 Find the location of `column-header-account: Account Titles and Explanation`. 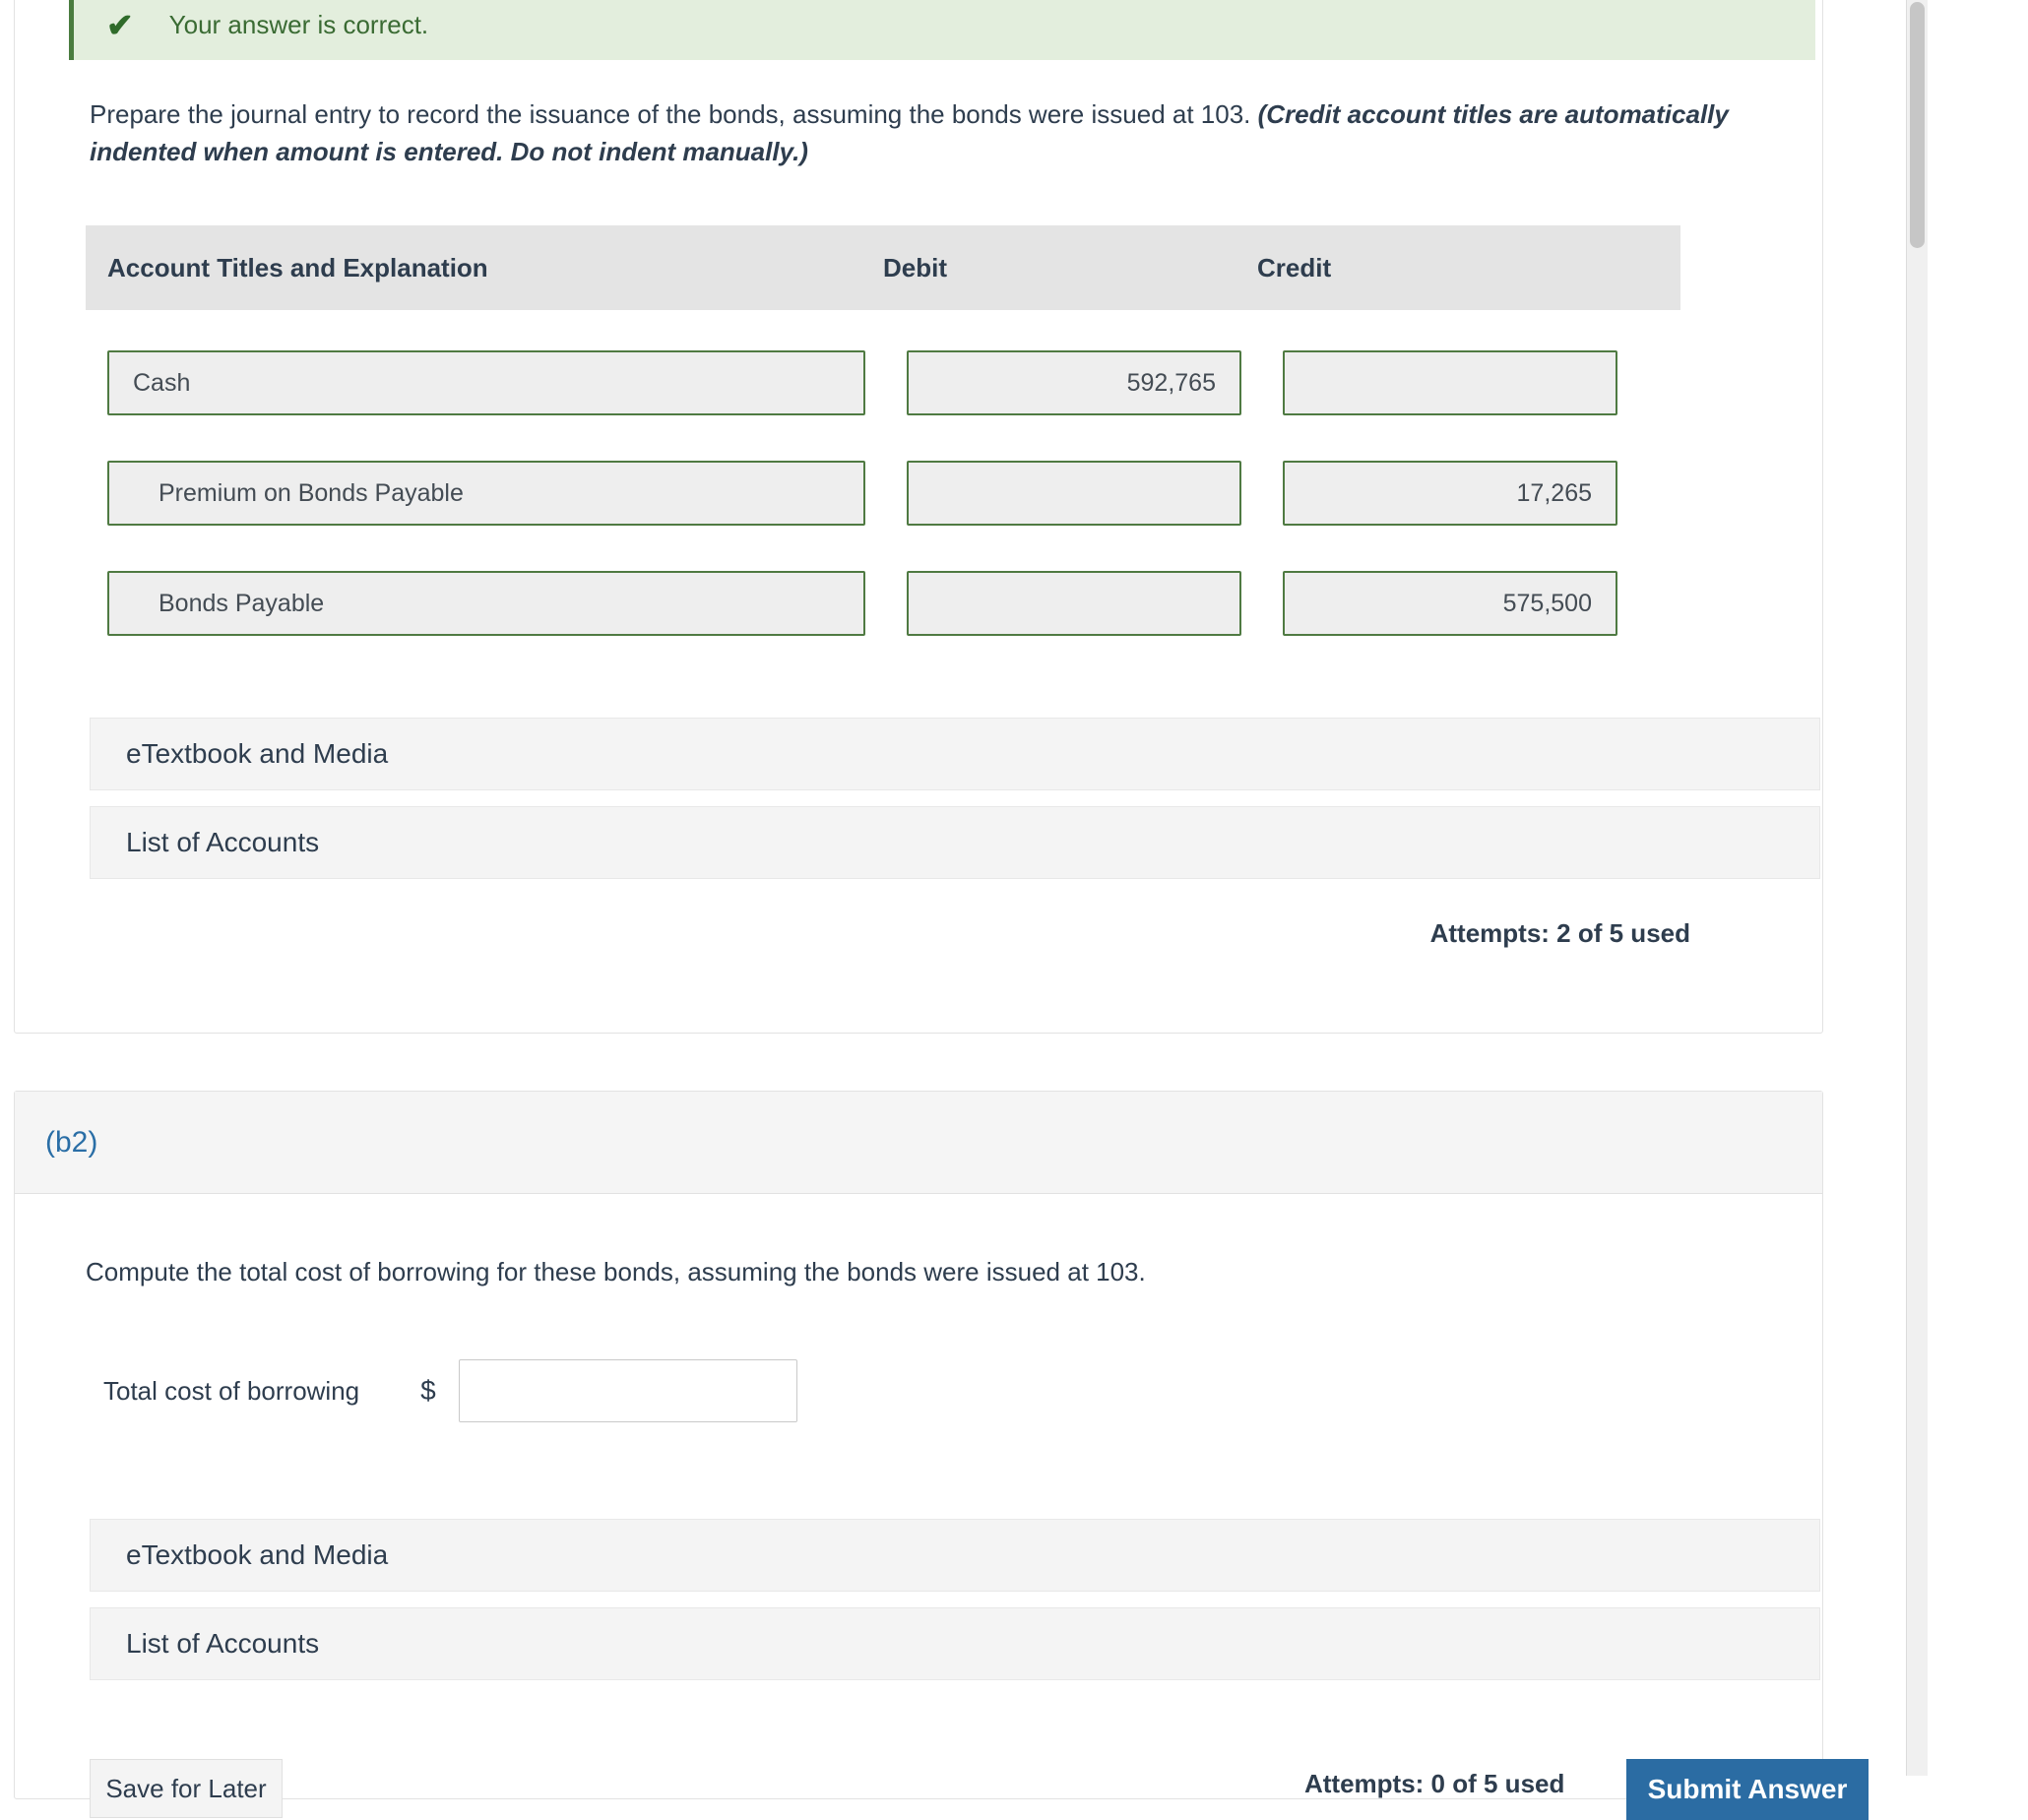

column-header-account: Account Titles and Explanation is located at coordinates (297, 267).